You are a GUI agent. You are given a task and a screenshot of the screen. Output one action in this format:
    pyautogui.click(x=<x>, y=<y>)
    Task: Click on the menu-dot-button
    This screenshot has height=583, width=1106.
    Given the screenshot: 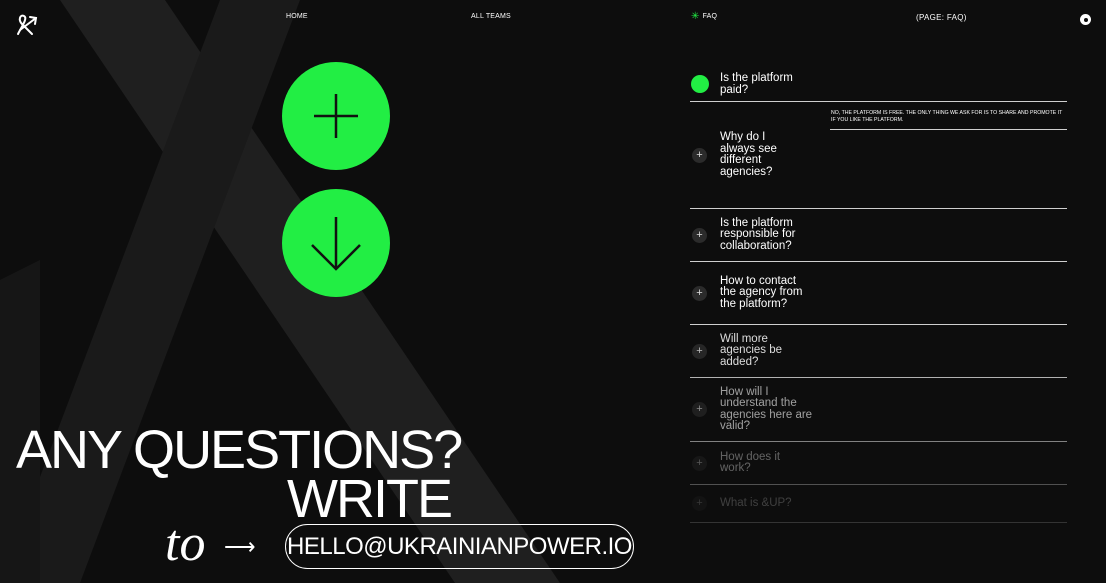 What is the action you would take?
    pyautogui.click(x=1085, y=19)
    